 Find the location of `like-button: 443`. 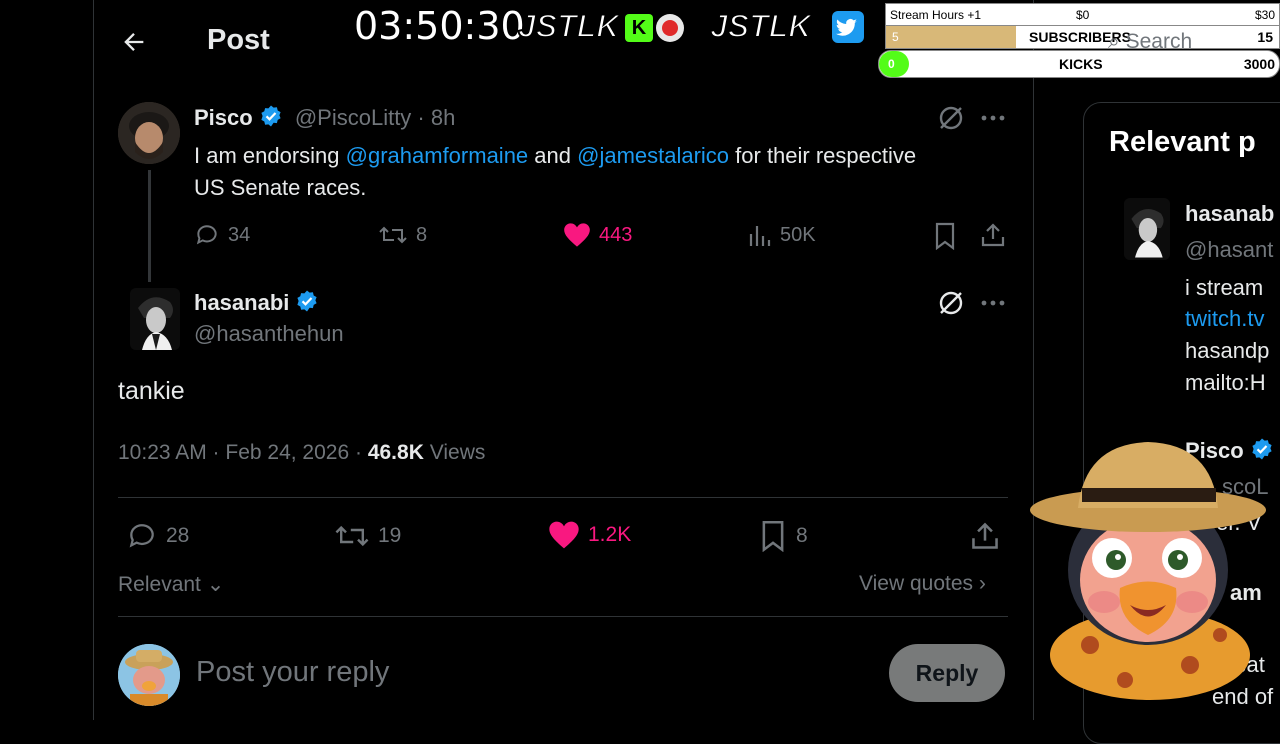

like-button: 443 is located at coordinates (597, 235).